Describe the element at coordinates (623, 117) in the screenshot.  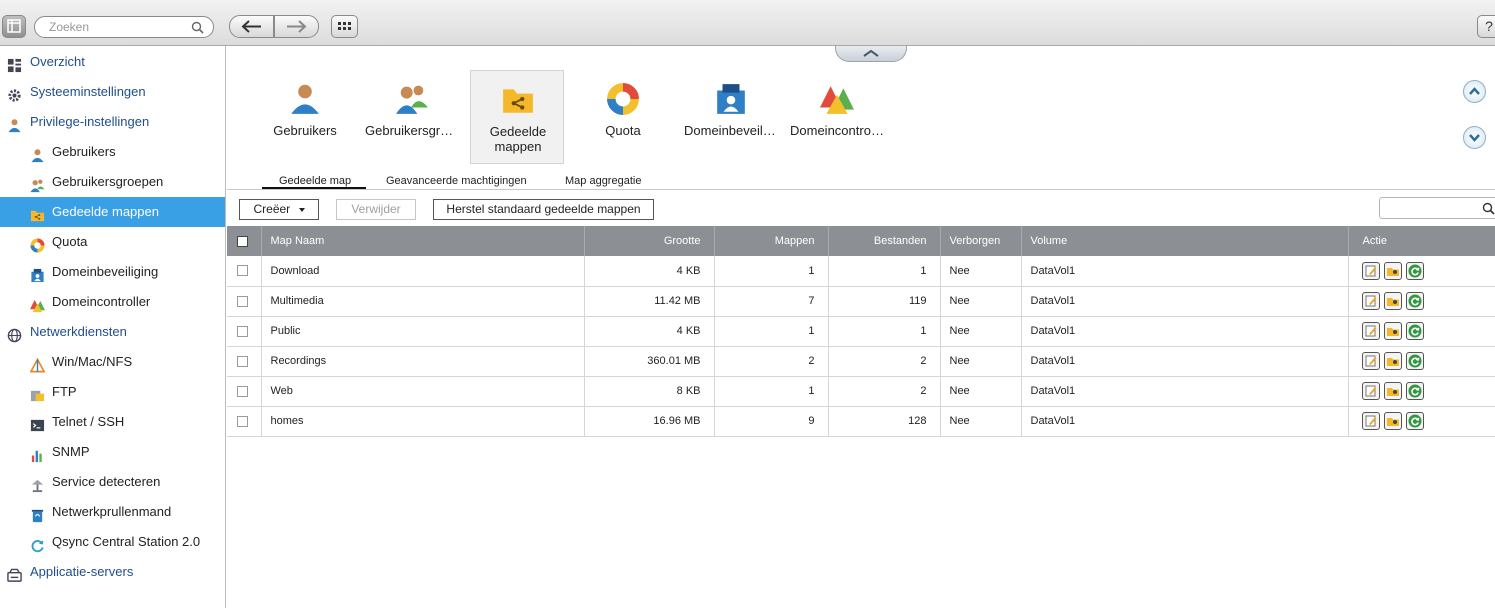
I see `app-quota: Quota` at that location.